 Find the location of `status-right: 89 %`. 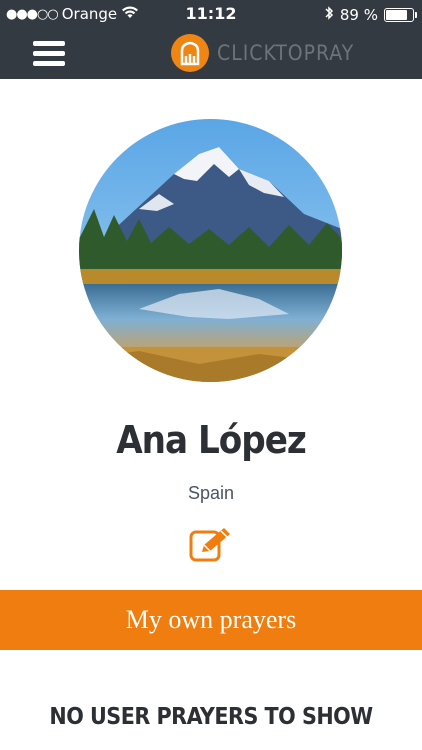

status-right: 89 % is located at coordinates (370, 15).